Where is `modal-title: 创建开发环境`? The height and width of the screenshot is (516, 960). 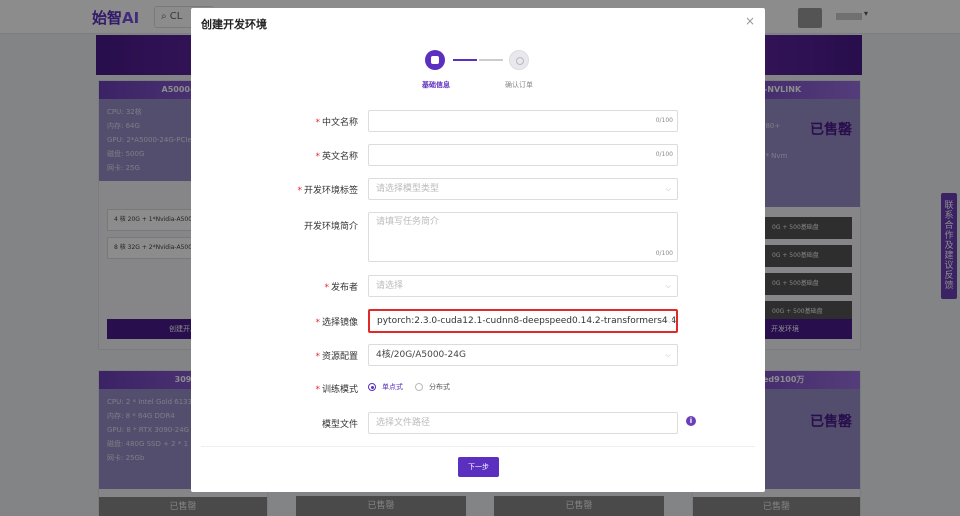
modal-title: 创建开发环境 is located at coordinates (234, 24).